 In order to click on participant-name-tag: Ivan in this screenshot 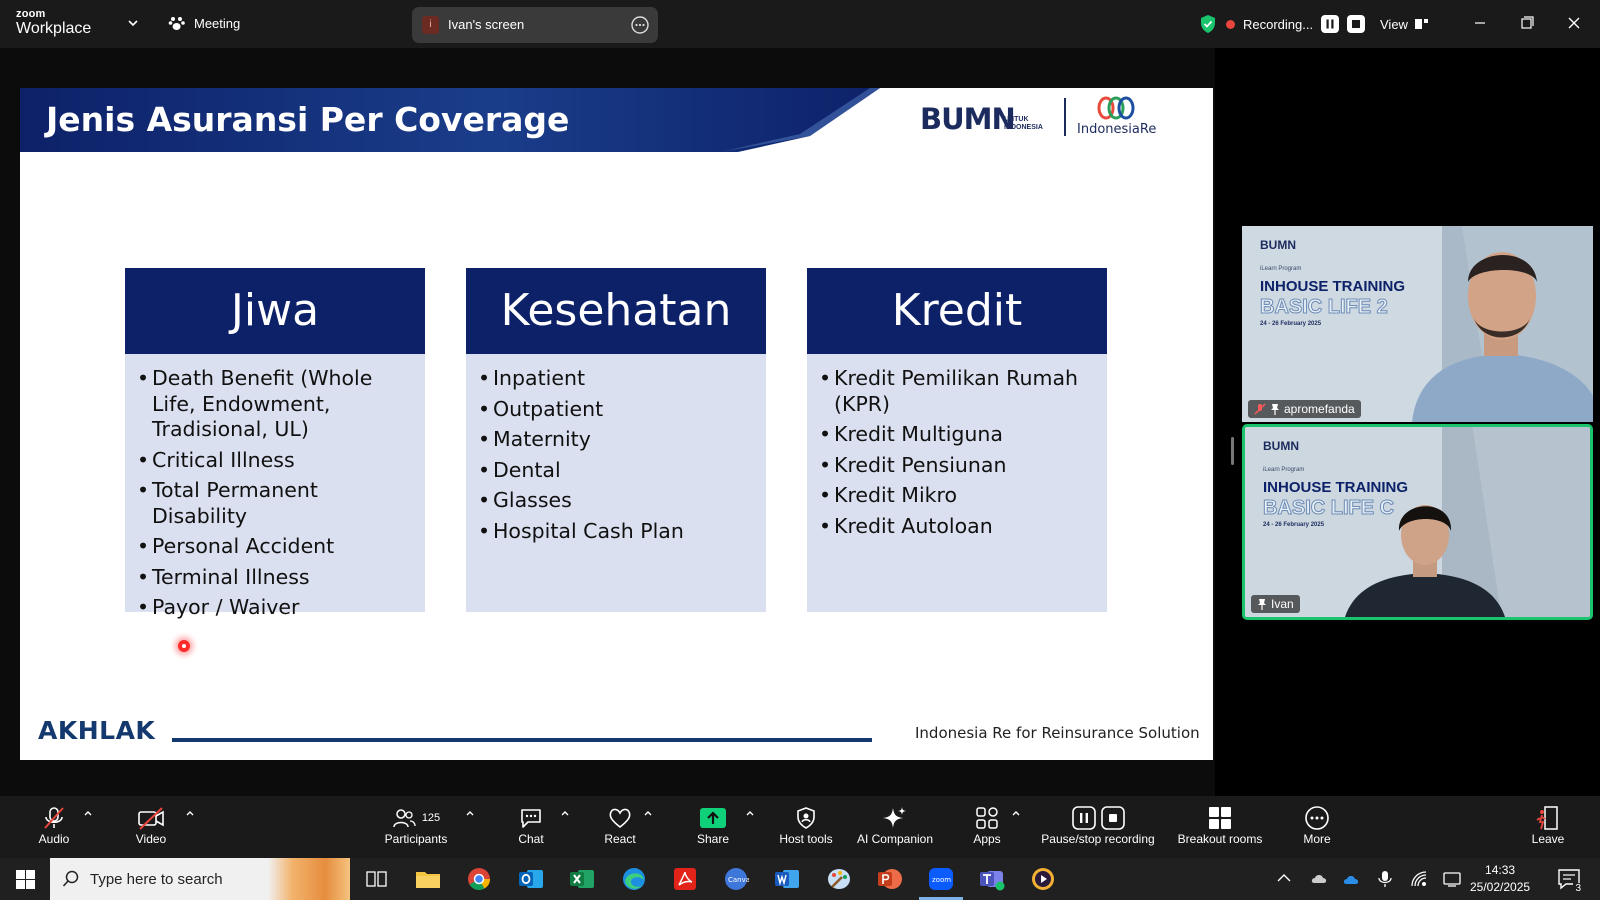, I will do `click(1275, 604)`.